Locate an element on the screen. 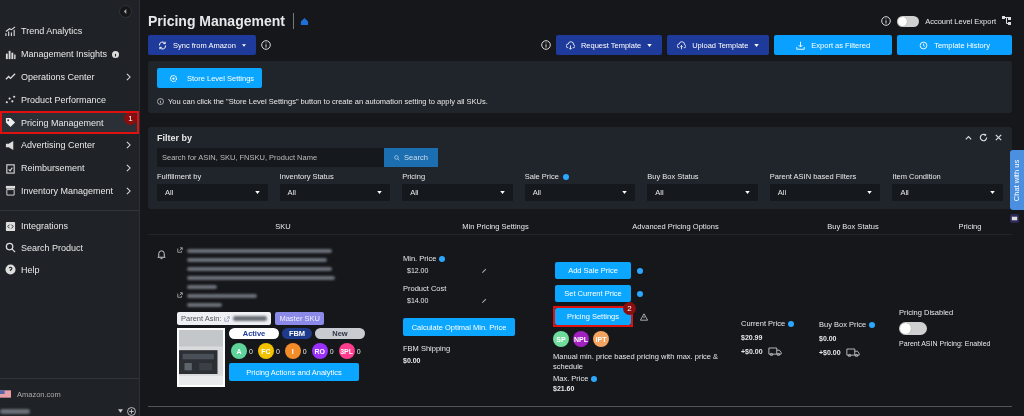  pricing-toggle is located at coordinates (913, 328).